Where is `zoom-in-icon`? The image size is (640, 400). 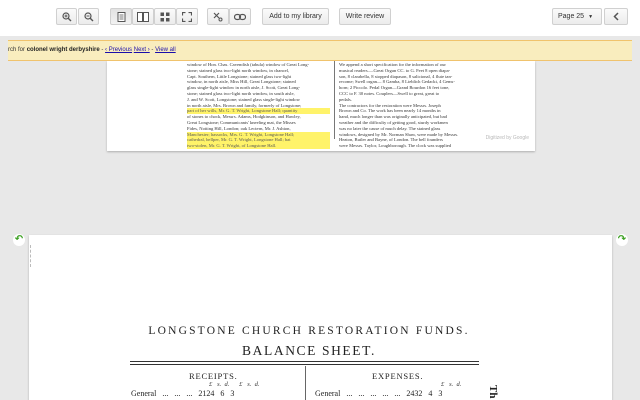
zoom-in-icon is located at coordinates (66, 16).